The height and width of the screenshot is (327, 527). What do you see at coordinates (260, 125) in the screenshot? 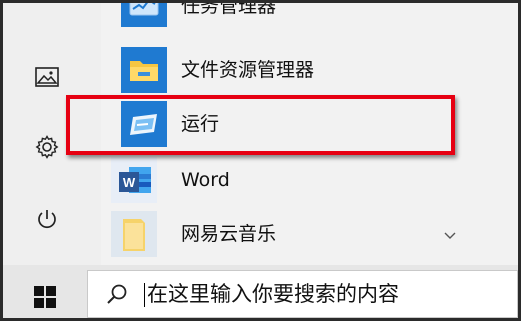
I see `run-highlight-box` at bounding box center [260, 125].